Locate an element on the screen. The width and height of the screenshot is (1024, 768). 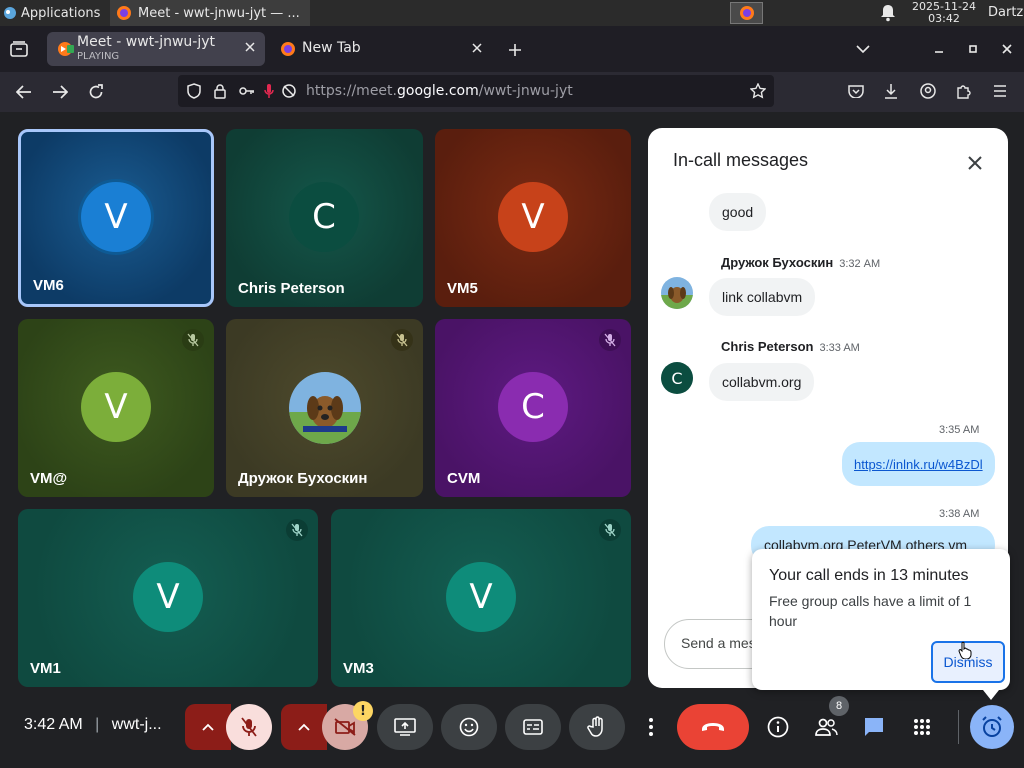
reactions-button is located at coordinates (469, 727).